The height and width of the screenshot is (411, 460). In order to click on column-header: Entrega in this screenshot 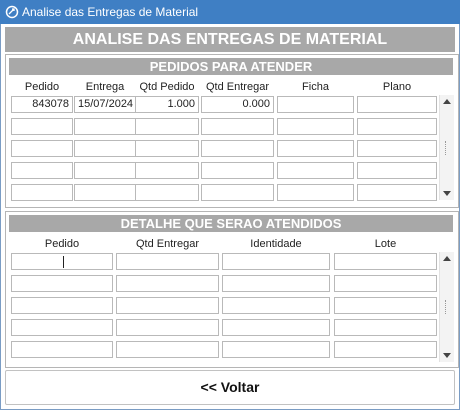, I will do `click(105, 87)`.